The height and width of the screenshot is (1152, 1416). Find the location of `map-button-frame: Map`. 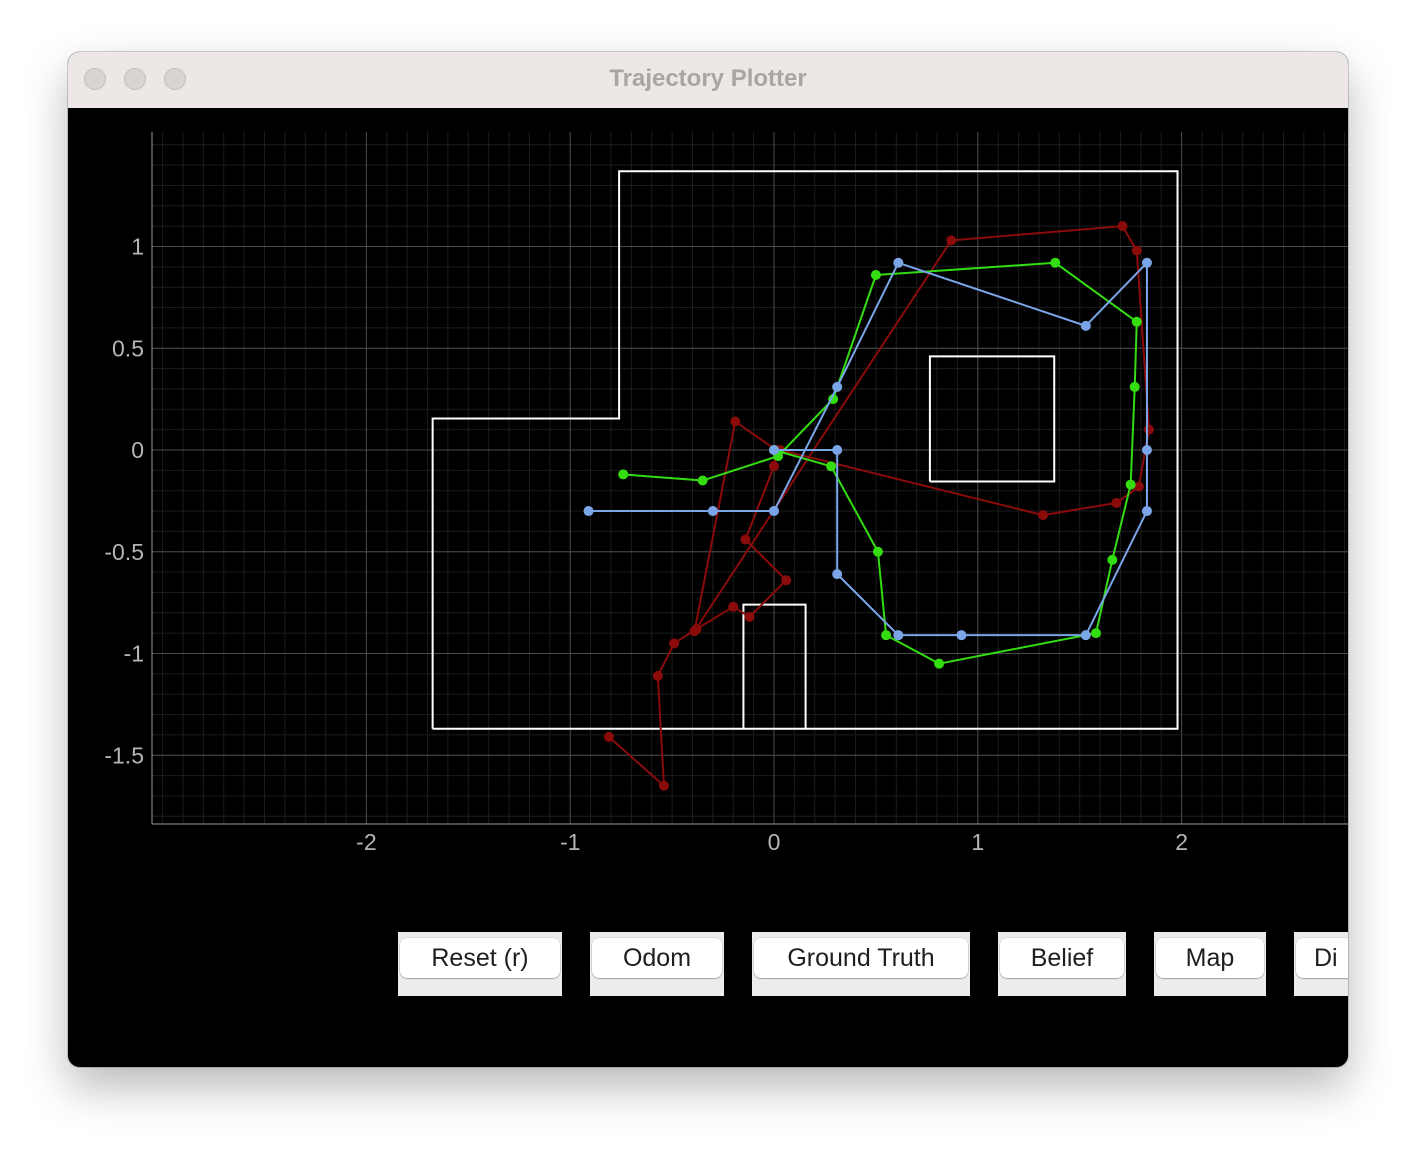

map-button-frame: Map is located at coordinates (1210, 964).